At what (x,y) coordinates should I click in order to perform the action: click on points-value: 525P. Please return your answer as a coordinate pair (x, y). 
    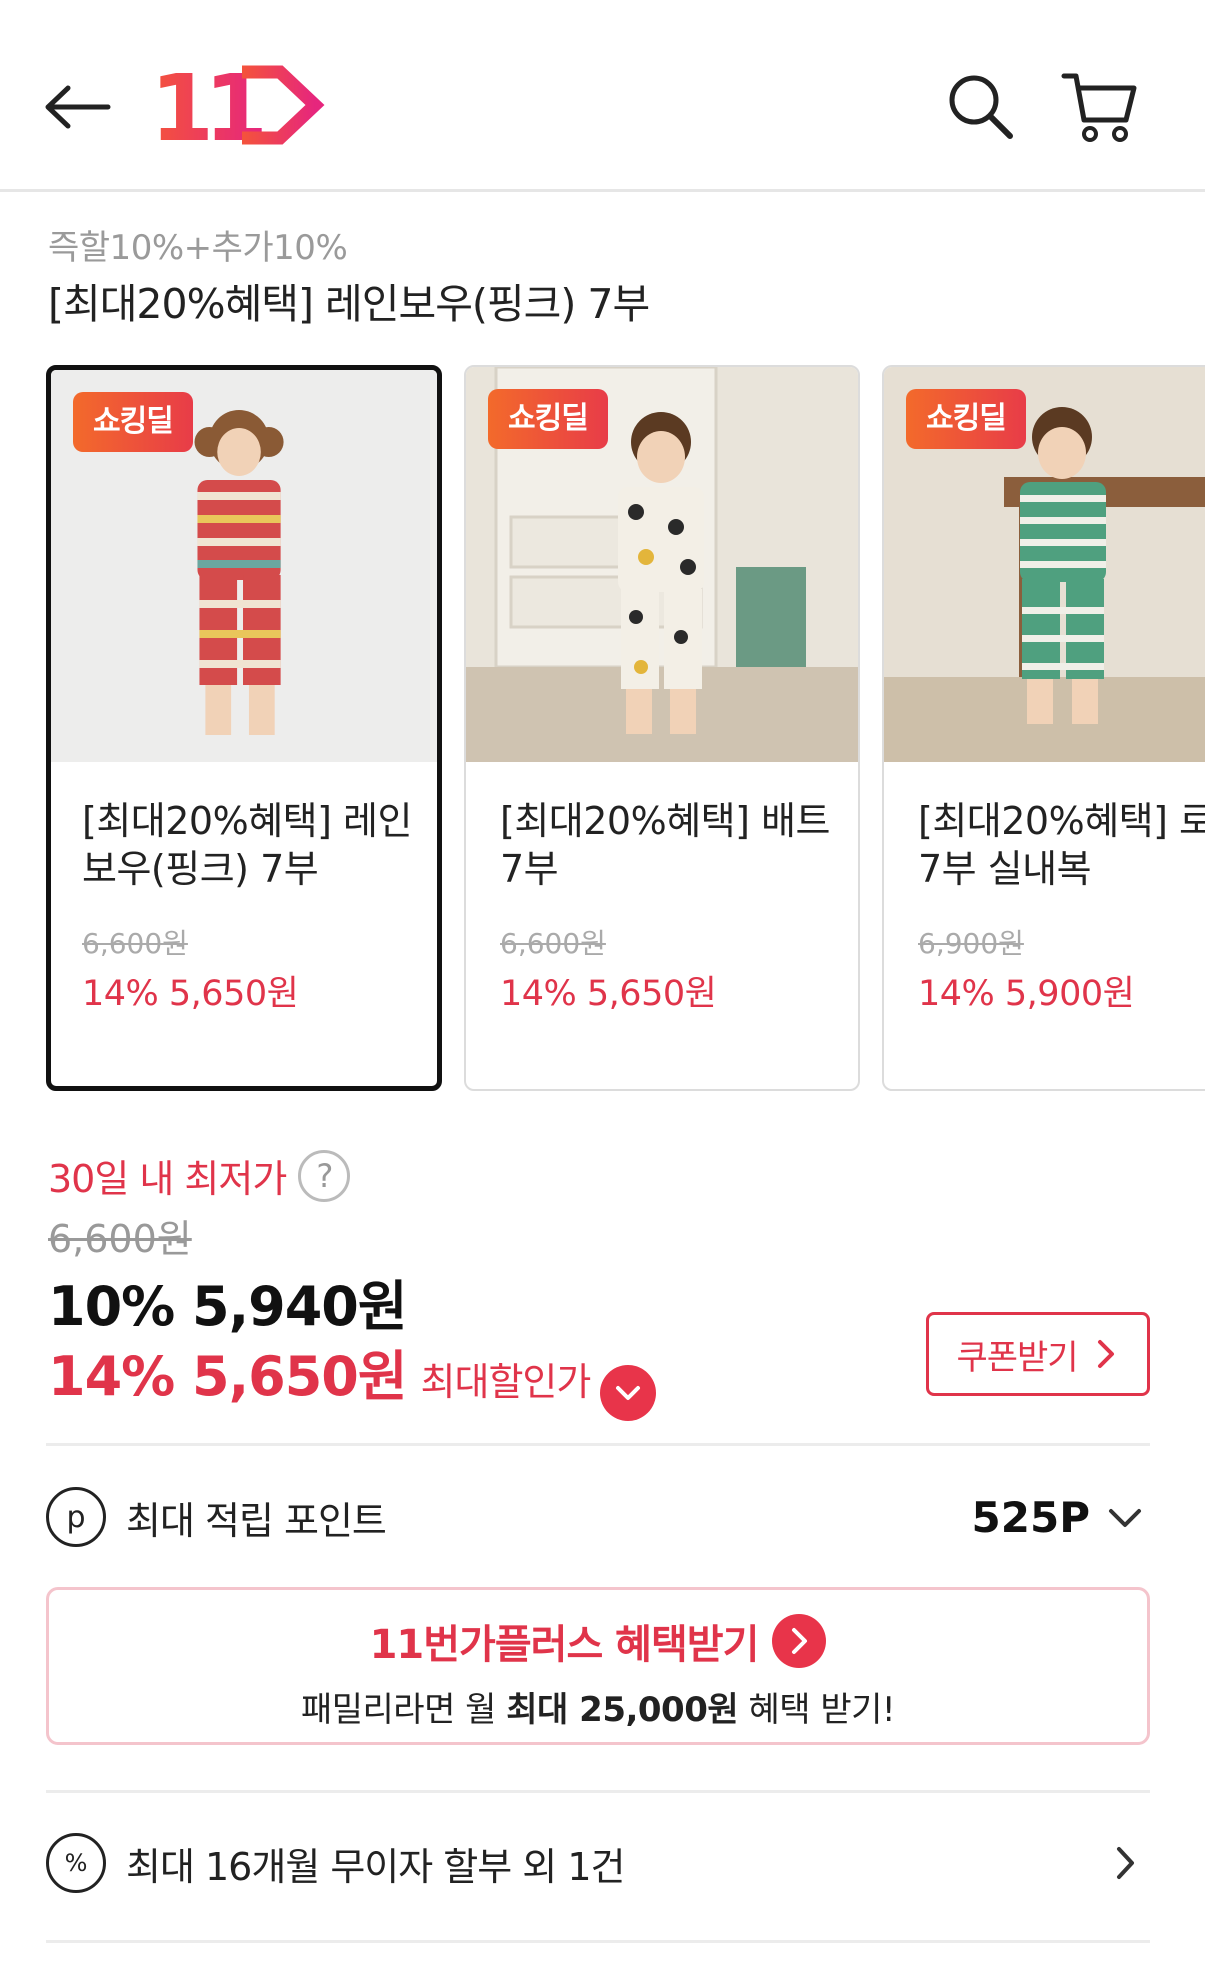
    Looking at the image, I should click on (1030, 1517).